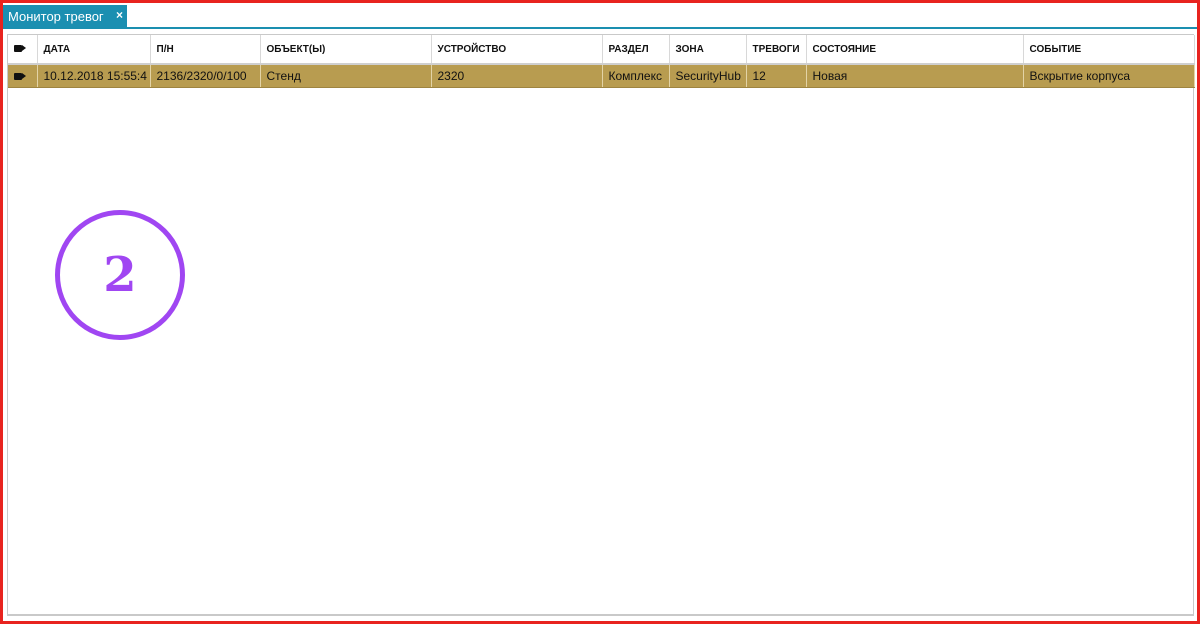  What do you see at coordinates (776, 76) in the screenshot?
I see `cell-alarms: 12` at bounding box center [776, 76].